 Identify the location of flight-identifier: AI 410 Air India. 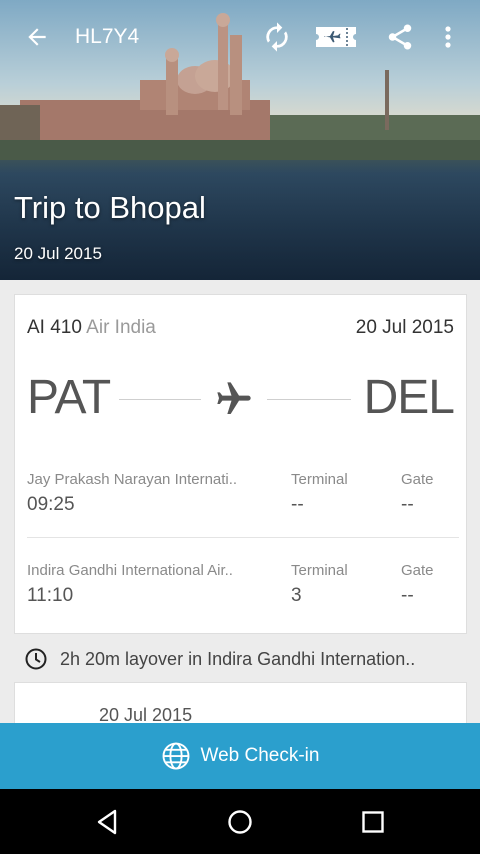
(91, 328).